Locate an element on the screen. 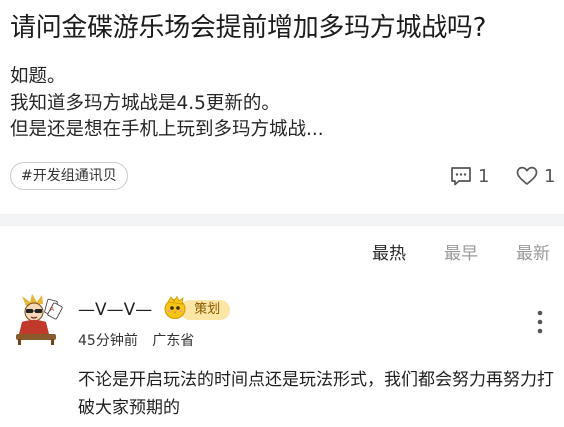 The width and height of the screenshot is (564, 427). section-divider is located at coordinates (282, 220).